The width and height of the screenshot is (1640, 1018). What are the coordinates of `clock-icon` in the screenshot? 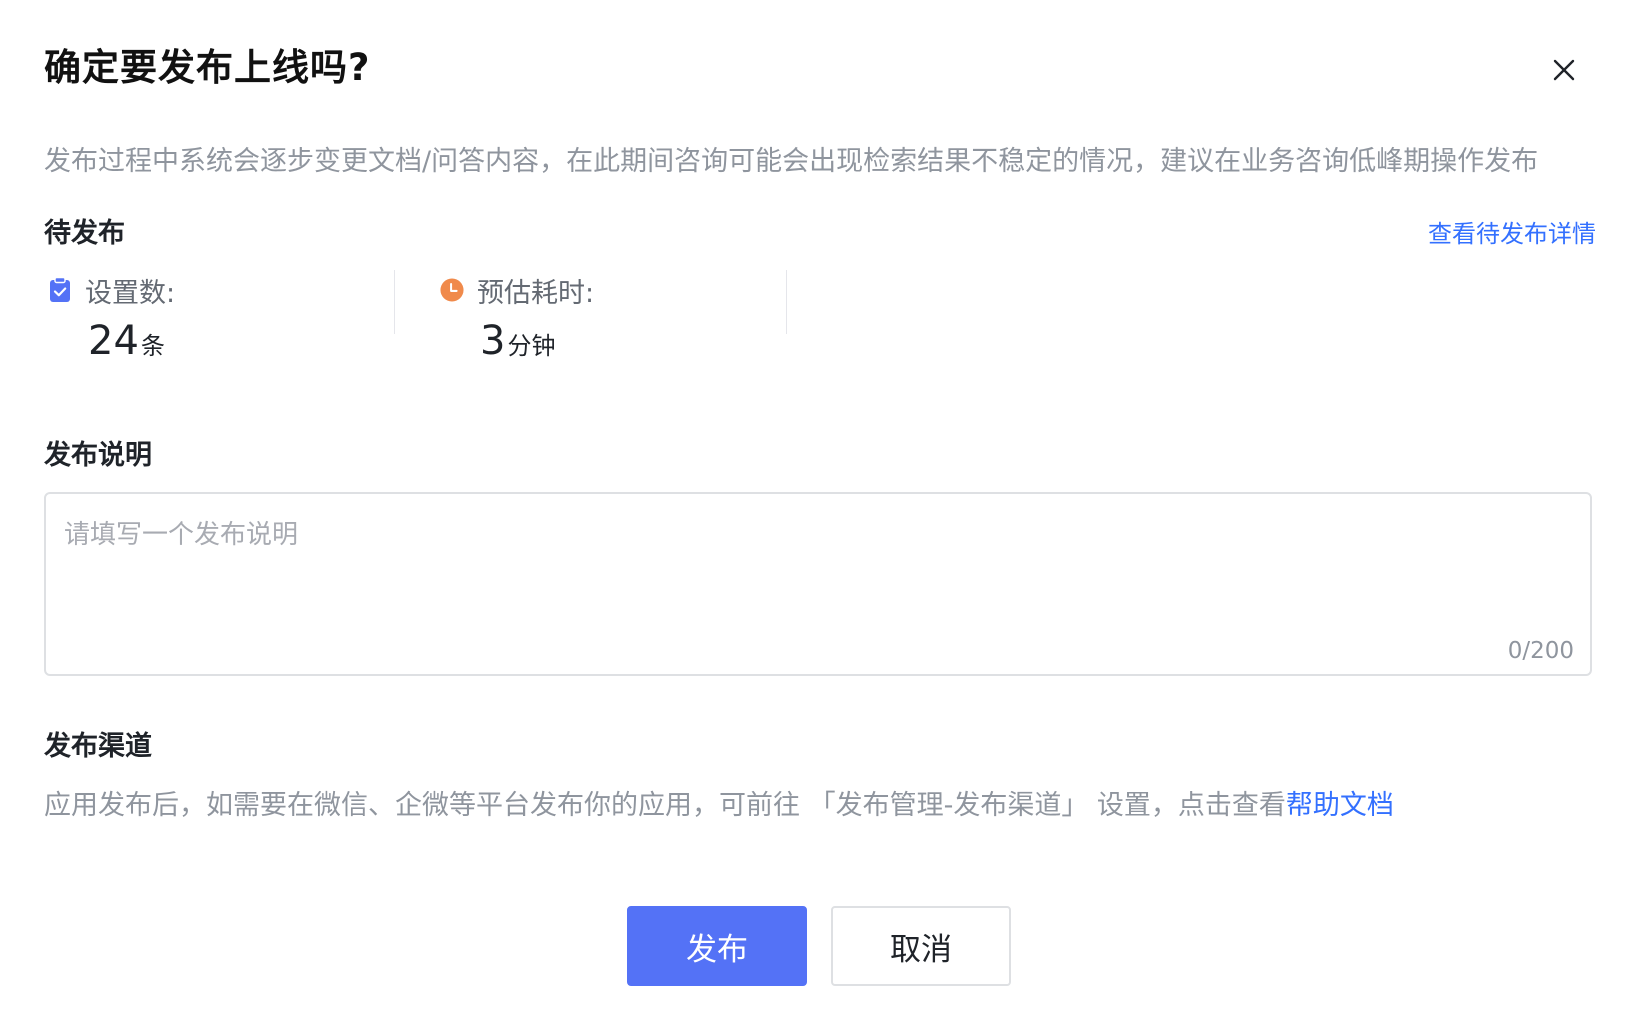 It's located at (452, 290).